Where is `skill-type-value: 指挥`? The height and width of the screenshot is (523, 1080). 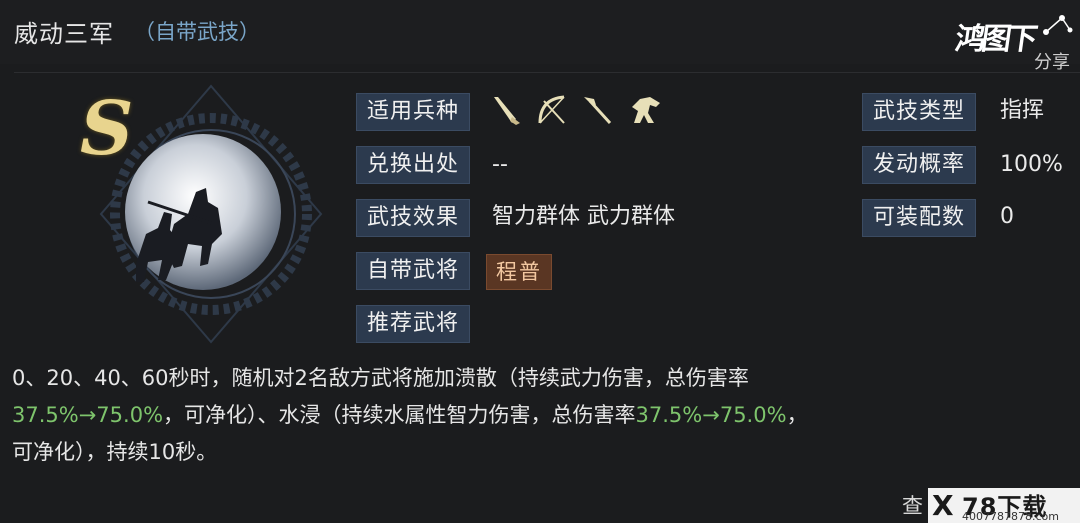
skill-type-value: 指挥 is located at coordinates (1022, 110).